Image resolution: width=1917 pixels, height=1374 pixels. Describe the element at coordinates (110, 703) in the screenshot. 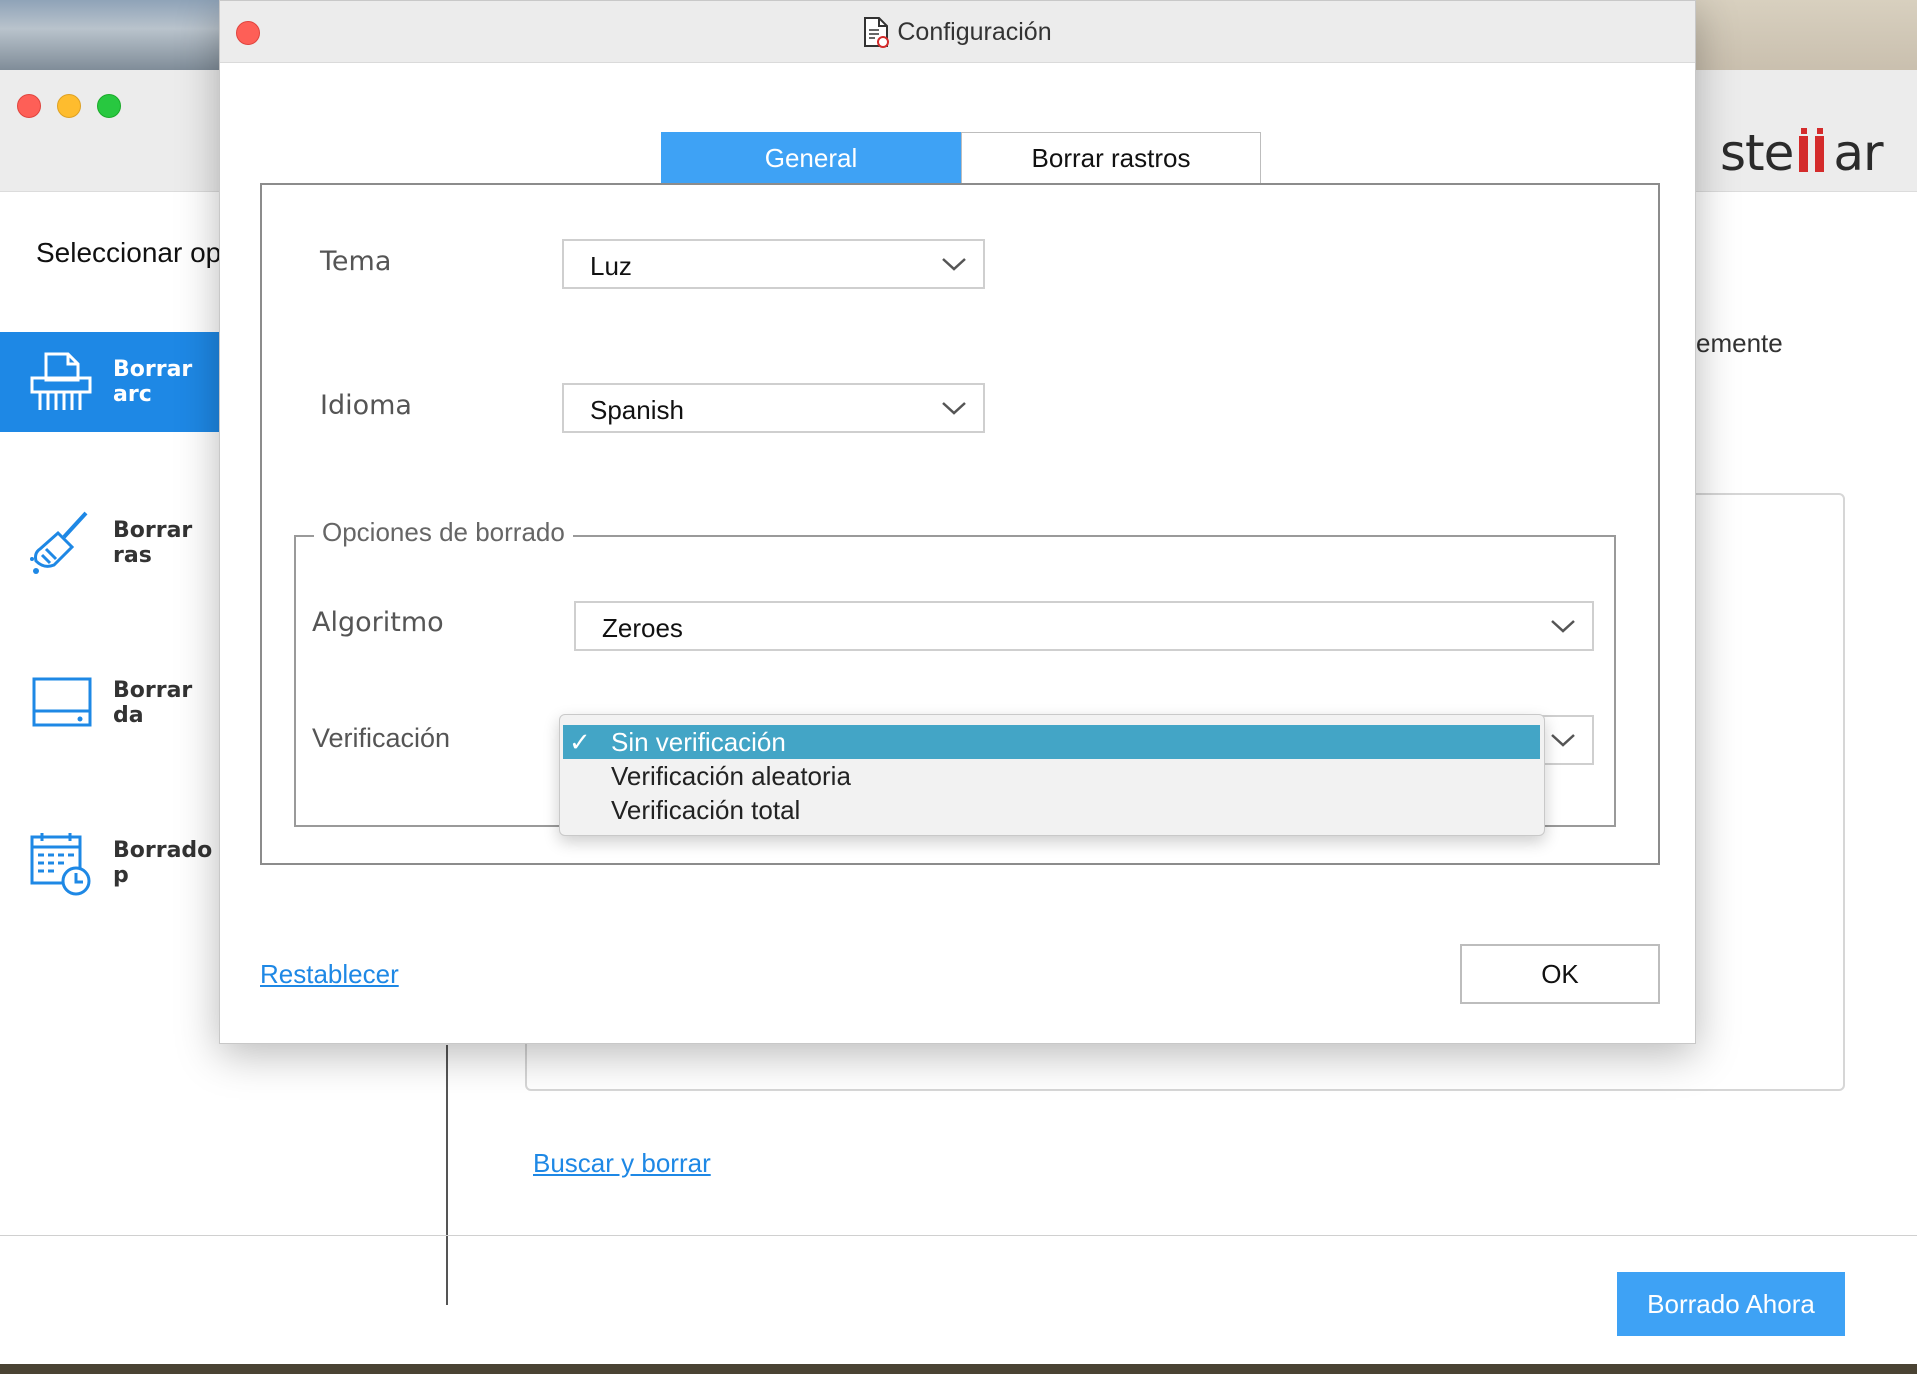

I see `sidebar-item-erase-drive: Borrar da` at that location.